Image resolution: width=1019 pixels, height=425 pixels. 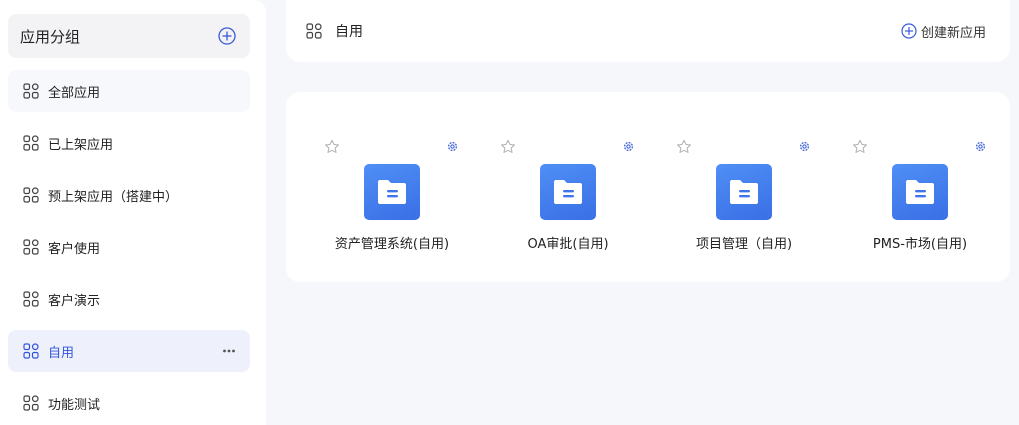 What do you see at coordinates (129, 351) in the screenshot?
I see `sidebar-item-self-use: 自用` at bounding box center [129, 351].